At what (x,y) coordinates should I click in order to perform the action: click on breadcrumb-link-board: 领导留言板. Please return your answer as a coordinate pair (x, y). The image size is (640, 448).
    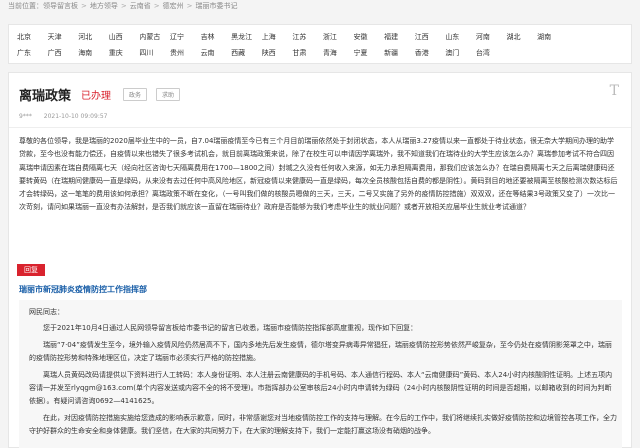
    Looking at the image, I should click on (60, 6).